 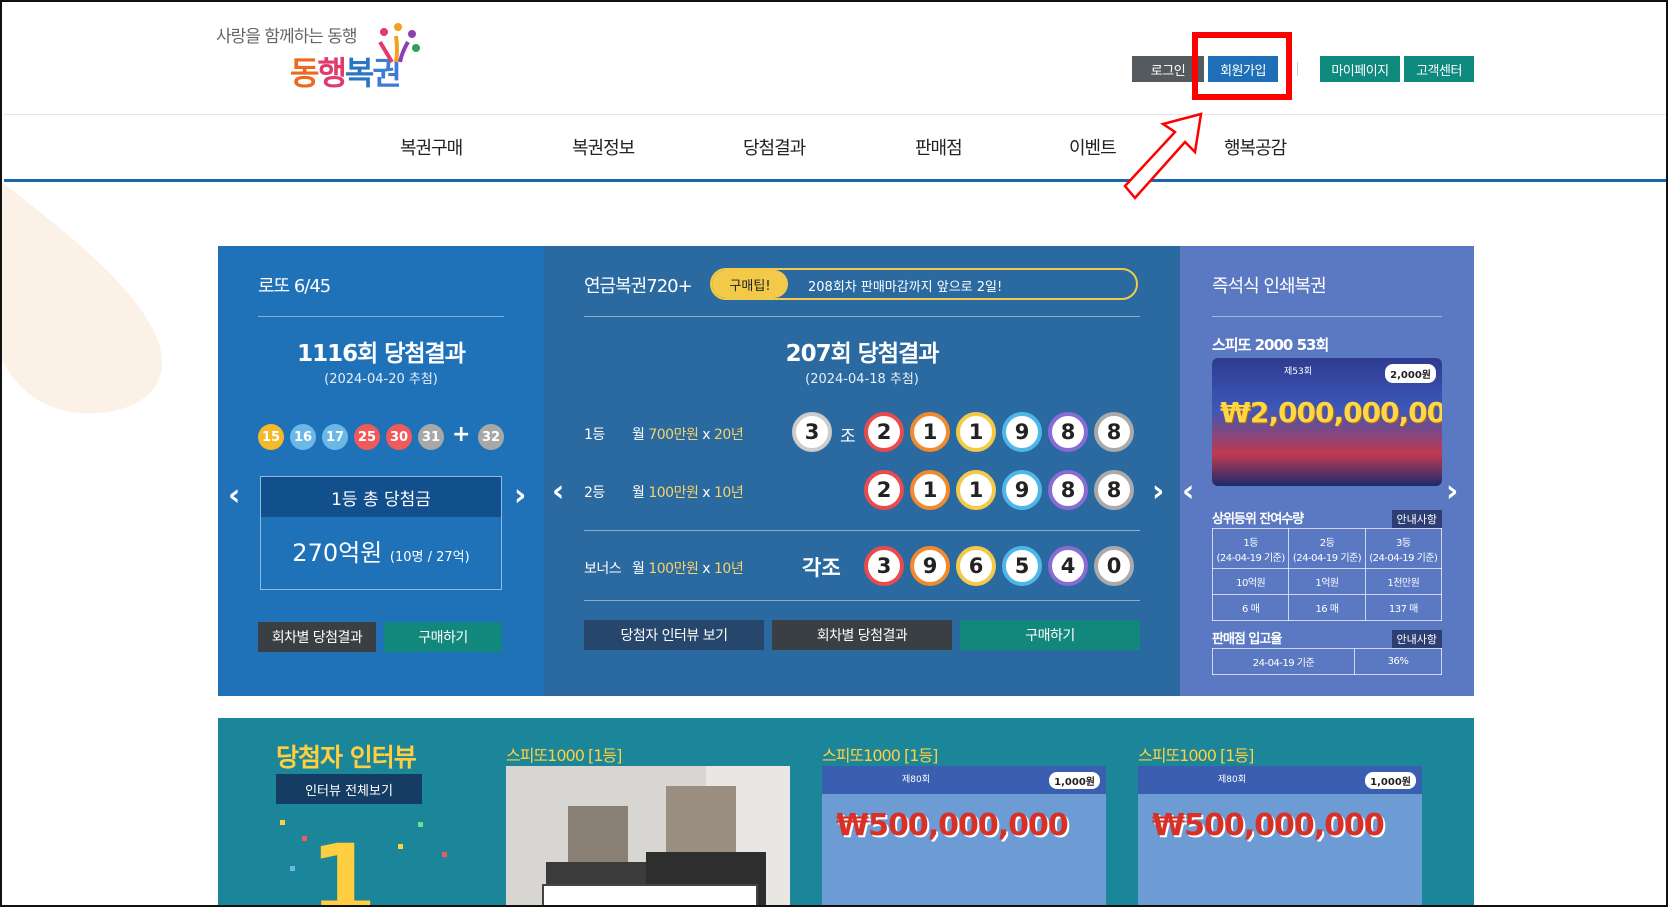 I want to click on rank1-label: 1등, so click(x=594, y=435).